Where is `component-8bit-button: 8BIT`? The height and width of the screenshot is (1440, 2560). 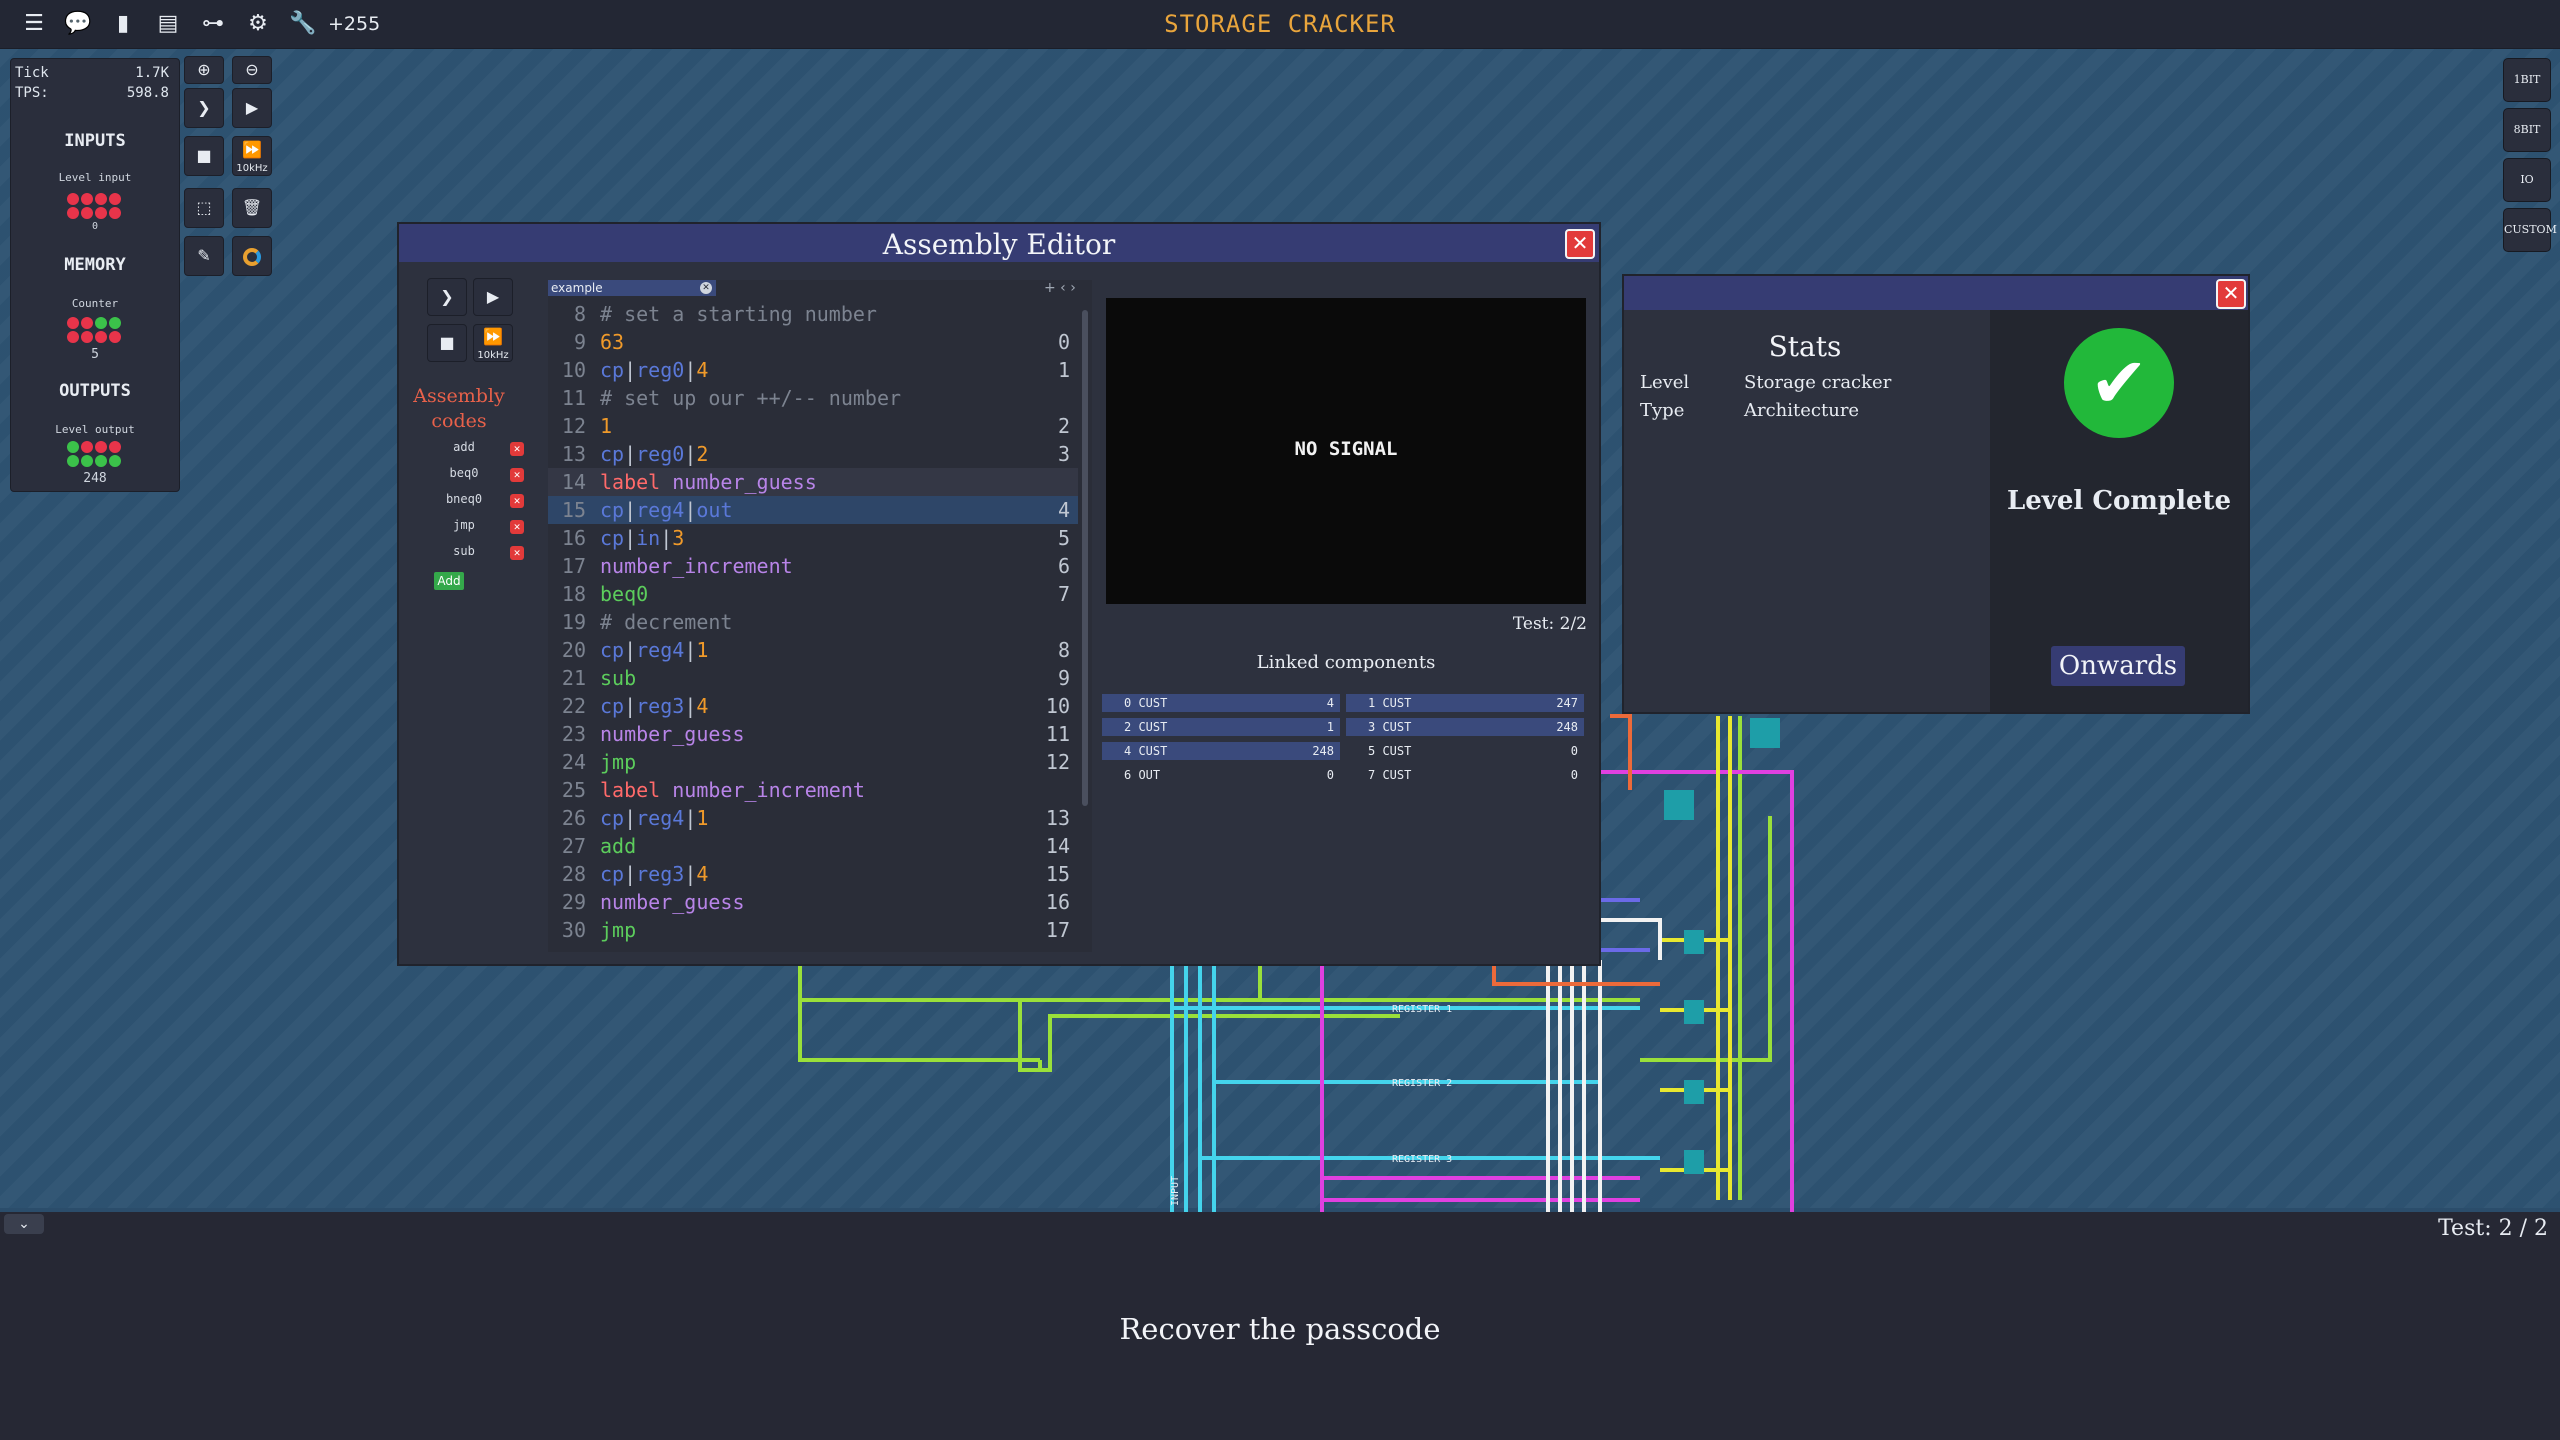 component-8bit-button: 8BIT is located at coordinates (2527, 130).